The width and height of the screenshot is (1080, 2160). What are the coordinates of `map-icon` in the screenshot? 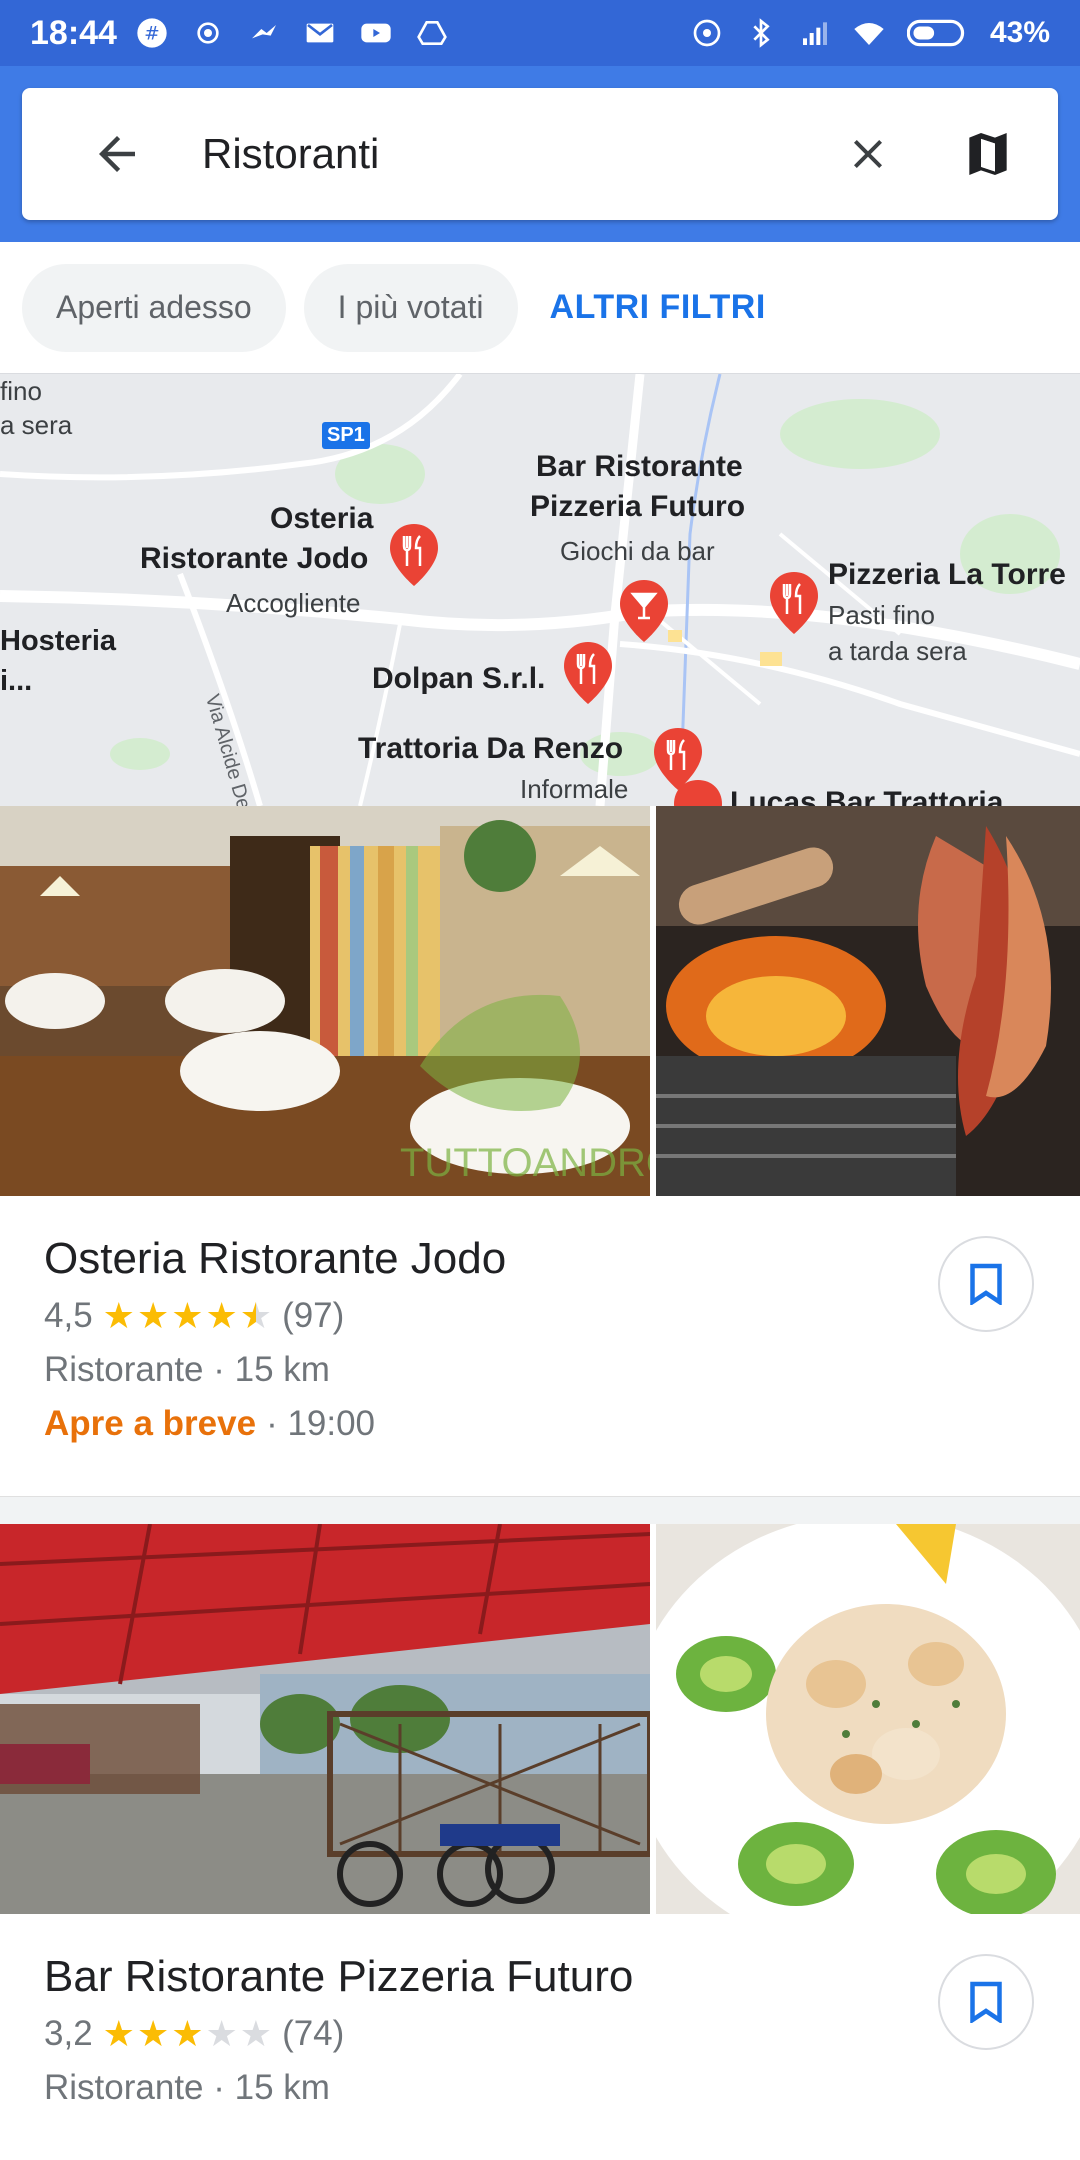 It's located at (988, 154).